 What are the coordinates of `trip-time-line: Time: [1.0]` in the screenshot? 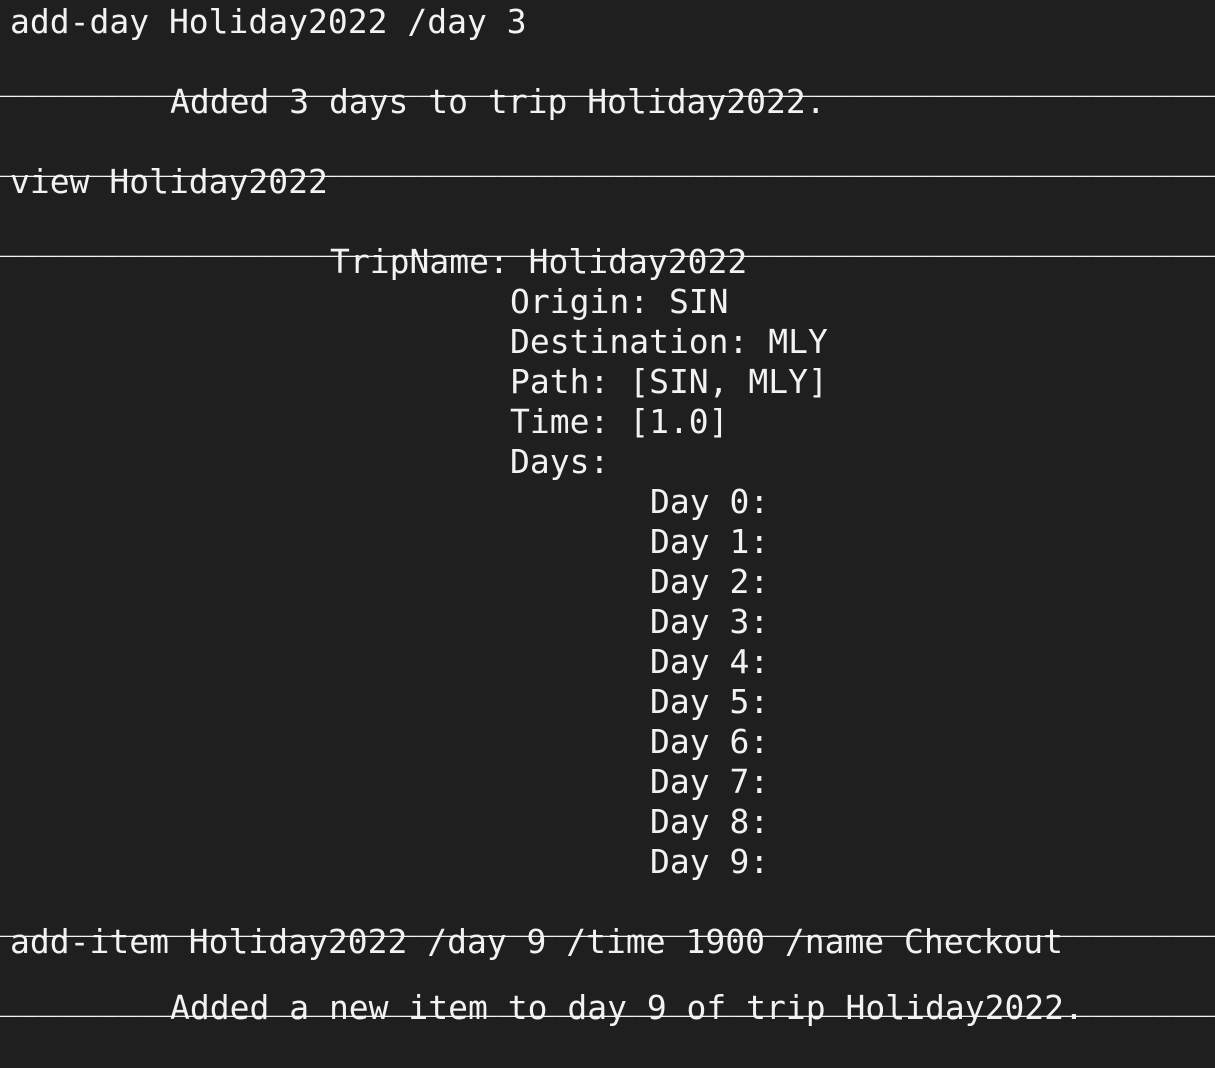 It's located at (619, 421).